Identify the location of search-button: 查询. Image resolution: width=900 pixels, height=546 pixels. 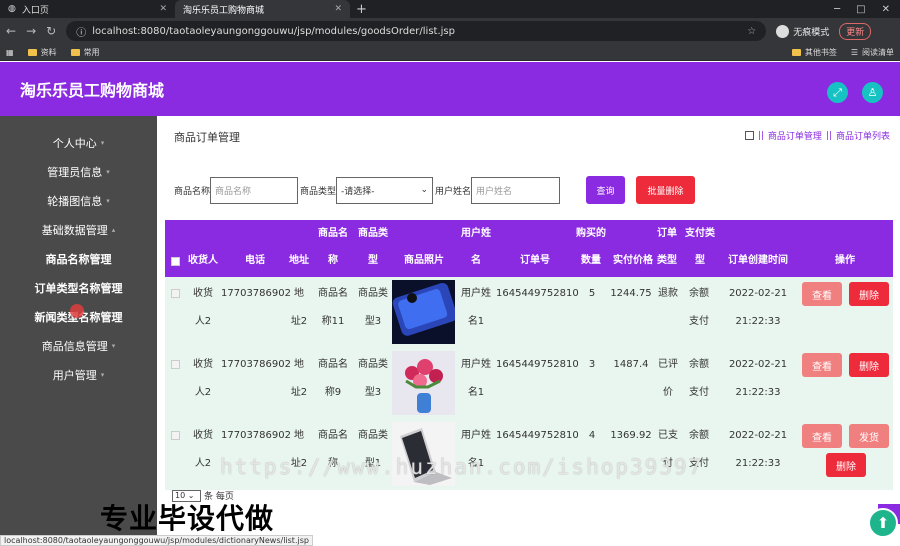
(606, 190).